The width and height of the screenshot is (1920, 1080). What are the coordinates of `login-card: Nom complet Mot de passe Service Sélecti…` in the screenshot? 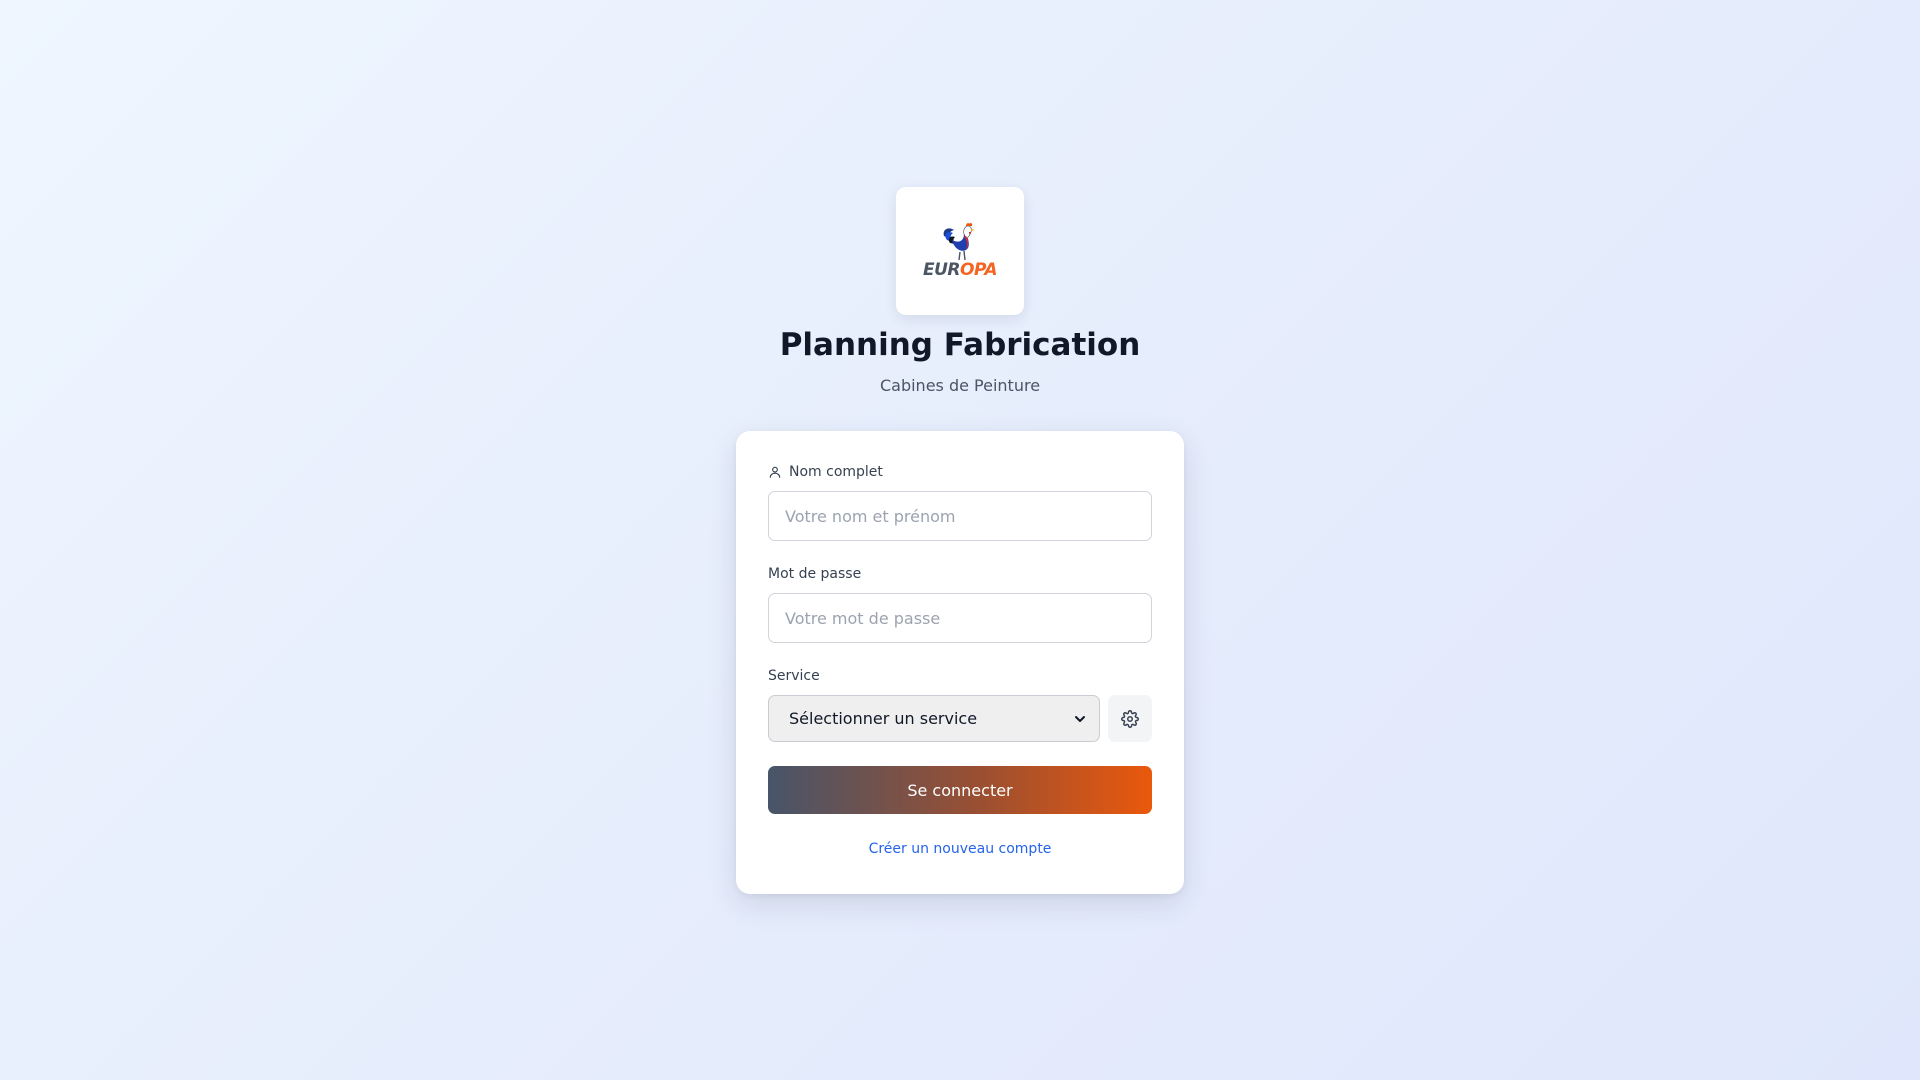 It's located at (960, 662).